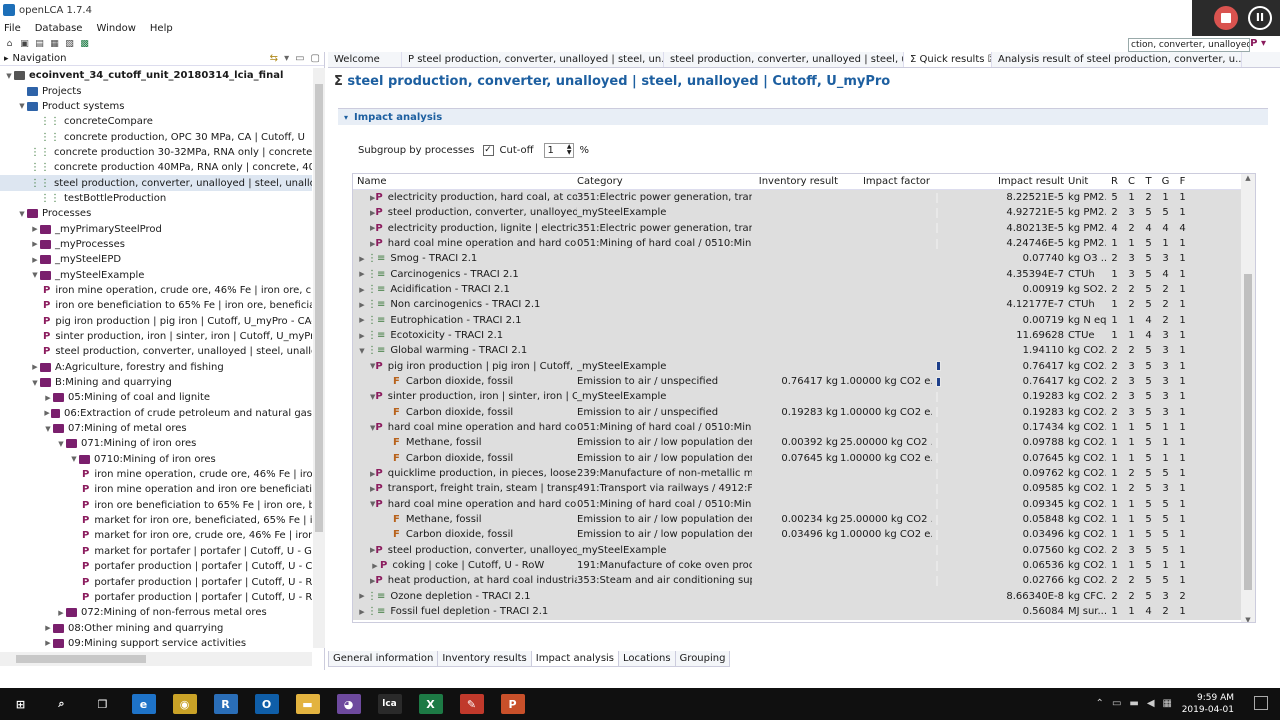 This screenshot has width=1280, height=720. What do you see at coordinates (184, 704) in the screenshot?
I see `taskbar-chrome-icon: ◉` at bounding box center [184, 704].